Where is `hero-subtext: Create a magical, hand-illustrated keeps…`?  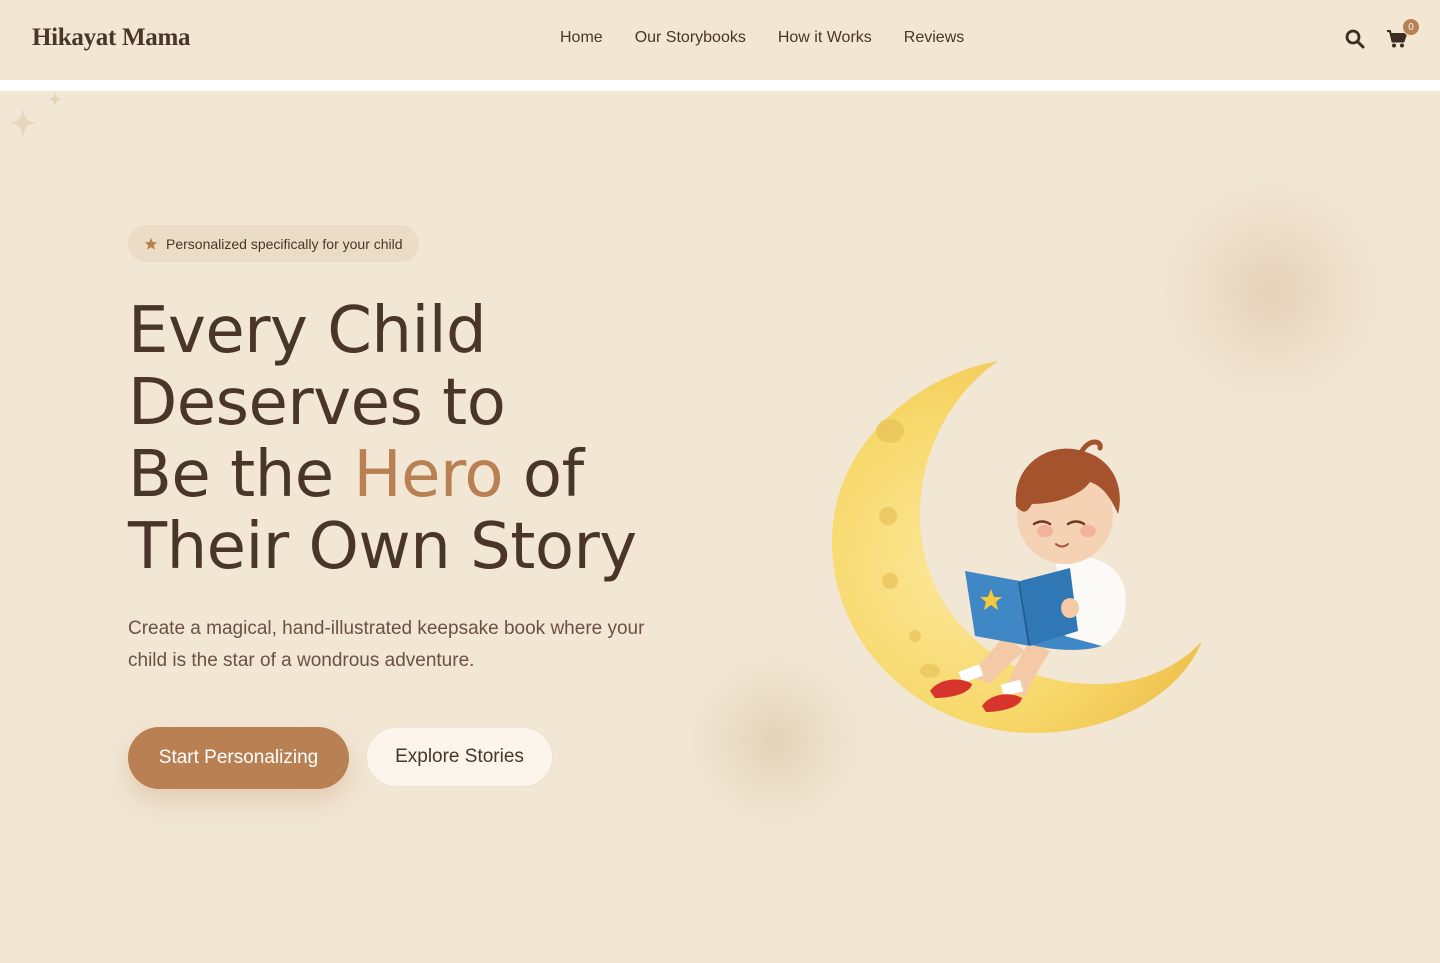 hero-subtext: Create a magical, hand-illustrated keeps… is located at coordinates (386, 644).